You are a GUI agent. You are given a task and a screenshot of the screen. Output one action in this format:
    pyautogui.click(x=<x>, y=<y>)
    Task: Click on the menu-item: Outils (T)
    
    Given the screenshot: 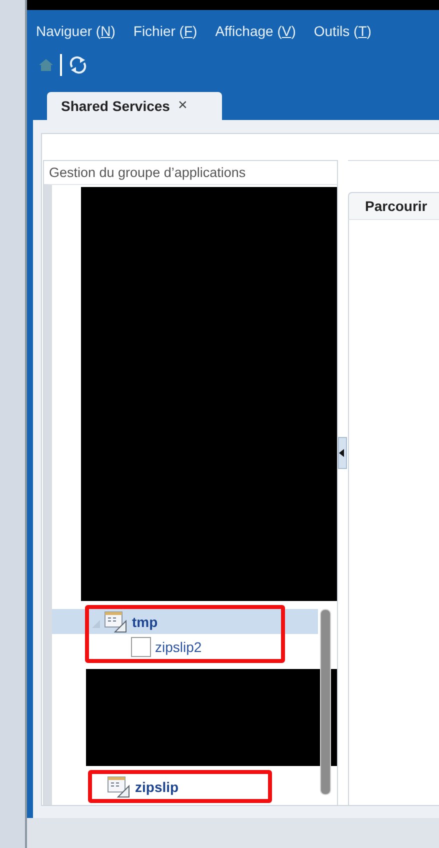 What is the action you would take?
    pyautogui.click(x=343, y=31)
    